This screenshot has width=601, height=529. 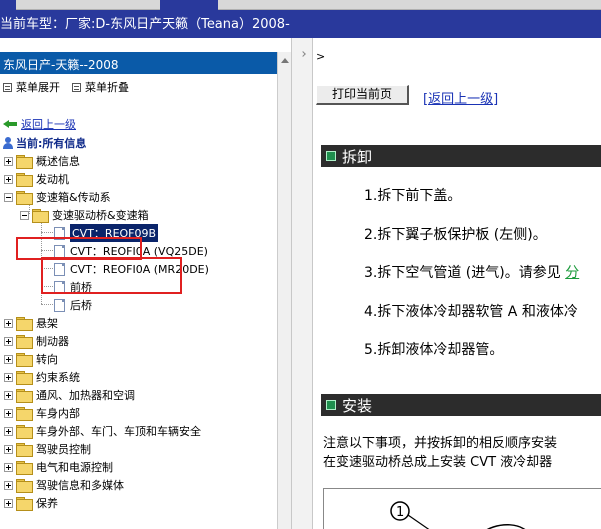 I want to click on content-prefix: >, so click(x=321, y=56).